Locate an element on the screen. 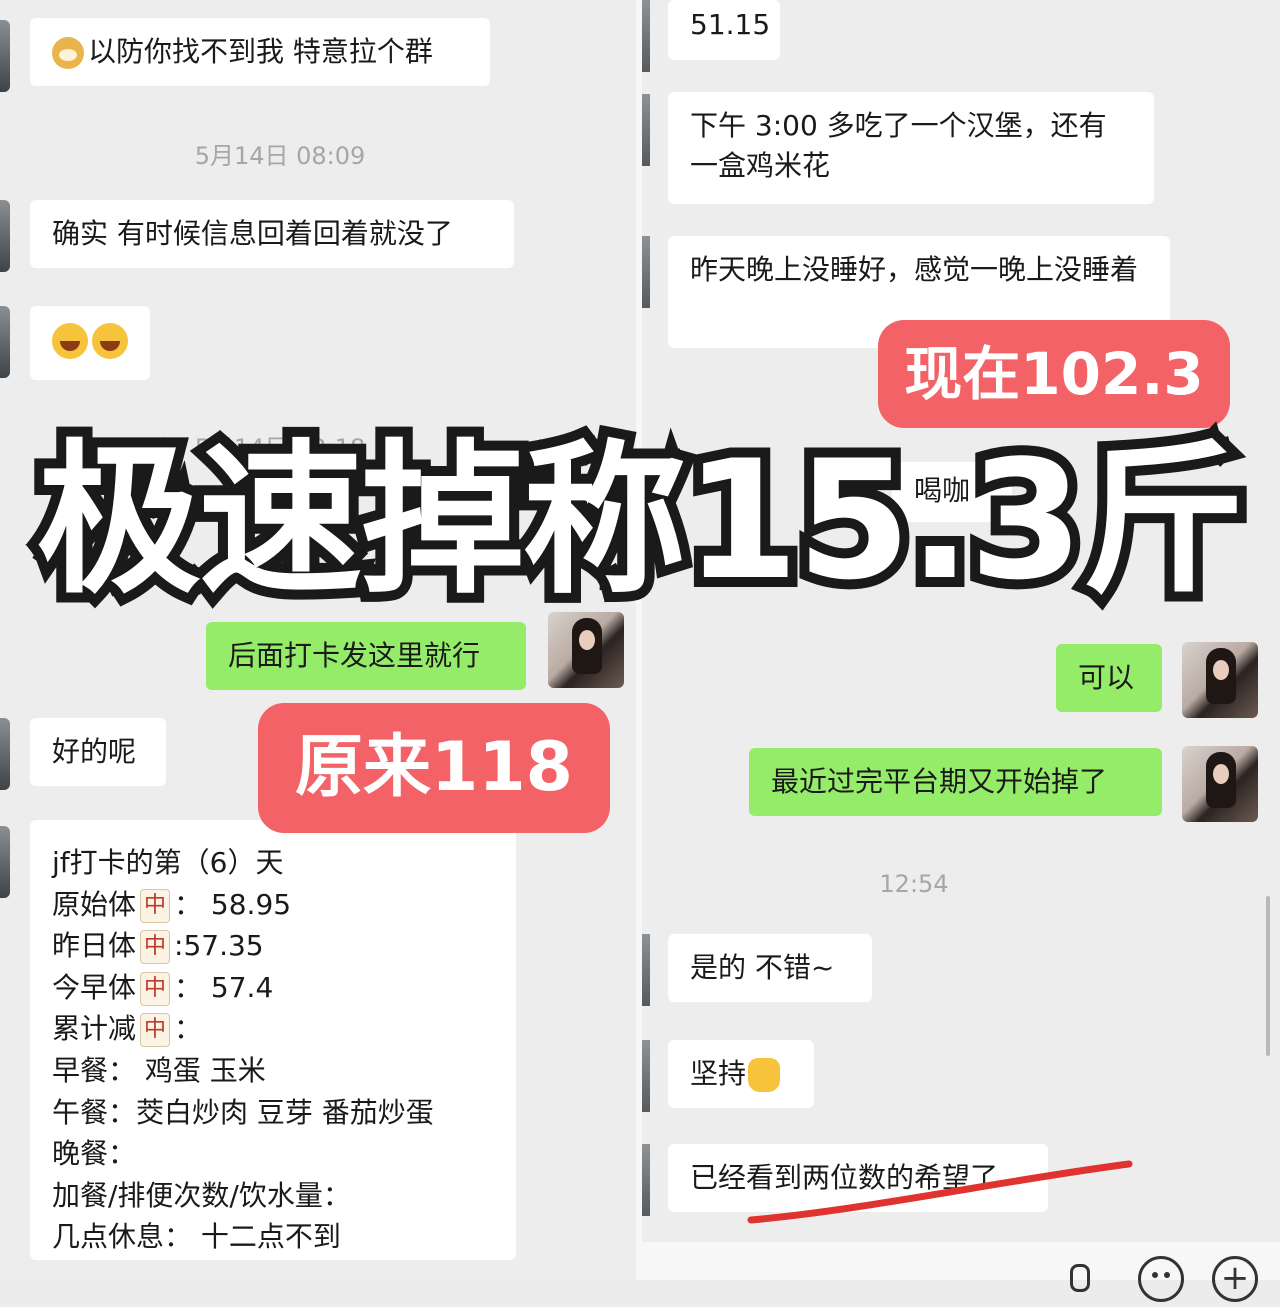 The image size is (1280, 1307). scrollbar is located at coordinates (1268, 976).